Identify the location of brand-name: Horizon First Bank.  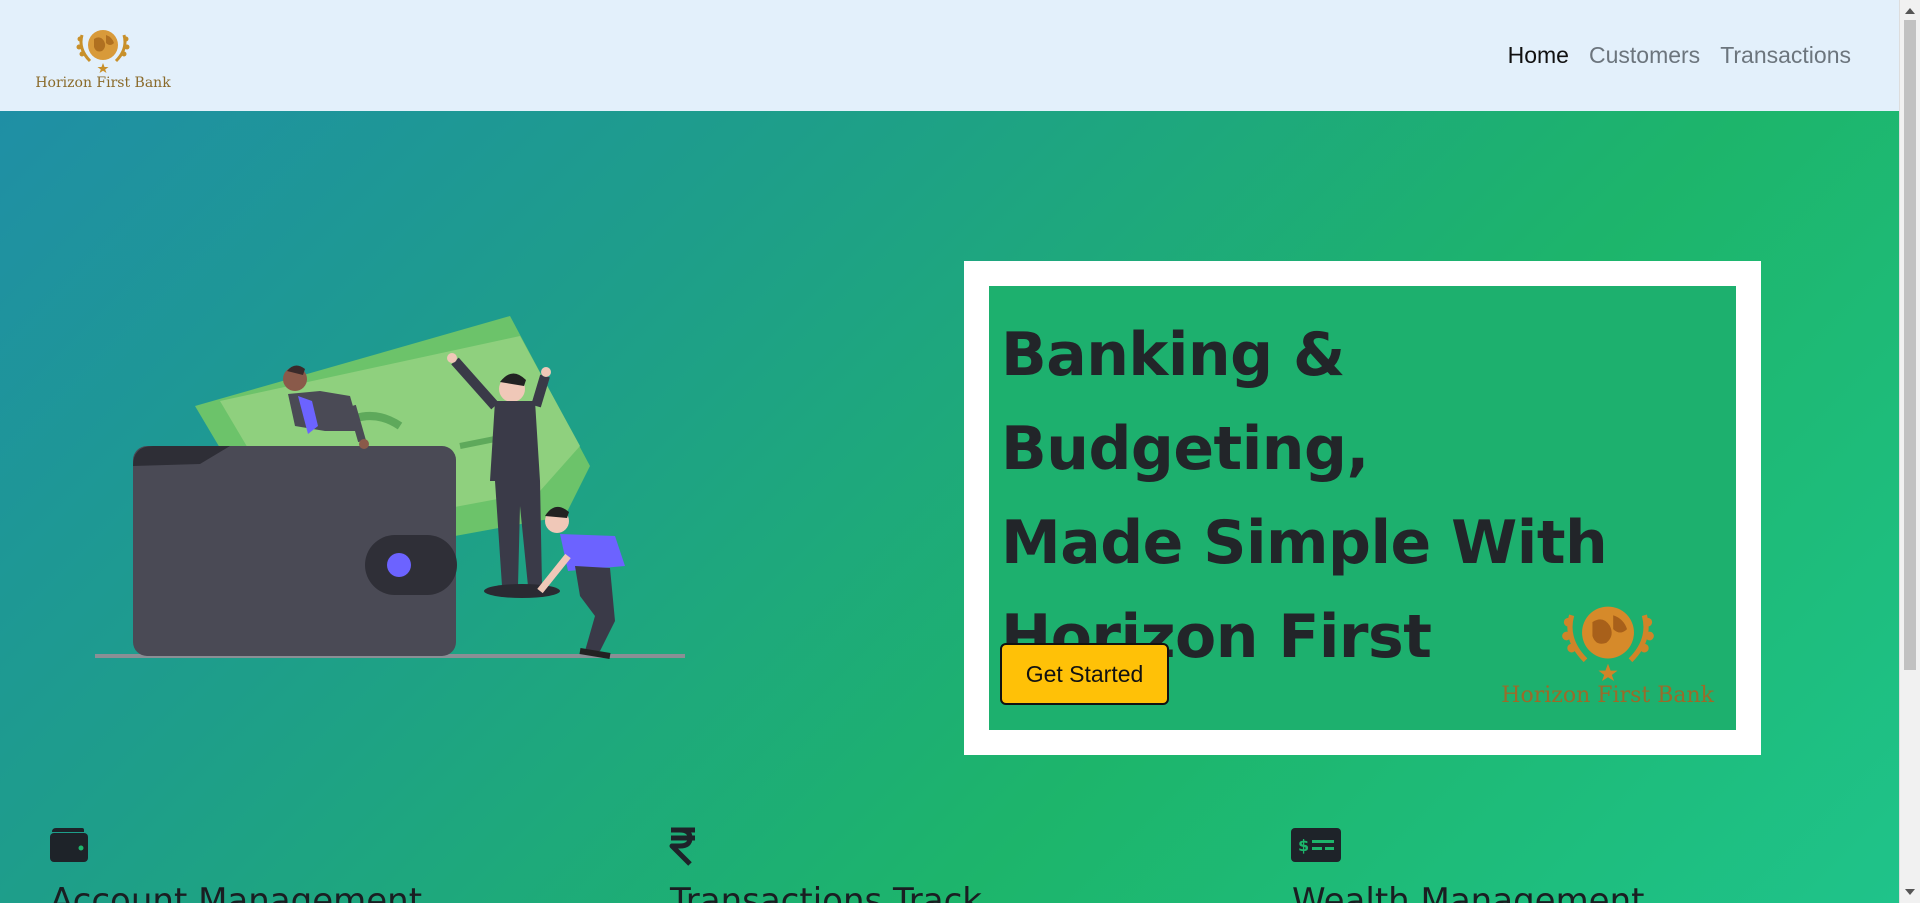
(103, 82).